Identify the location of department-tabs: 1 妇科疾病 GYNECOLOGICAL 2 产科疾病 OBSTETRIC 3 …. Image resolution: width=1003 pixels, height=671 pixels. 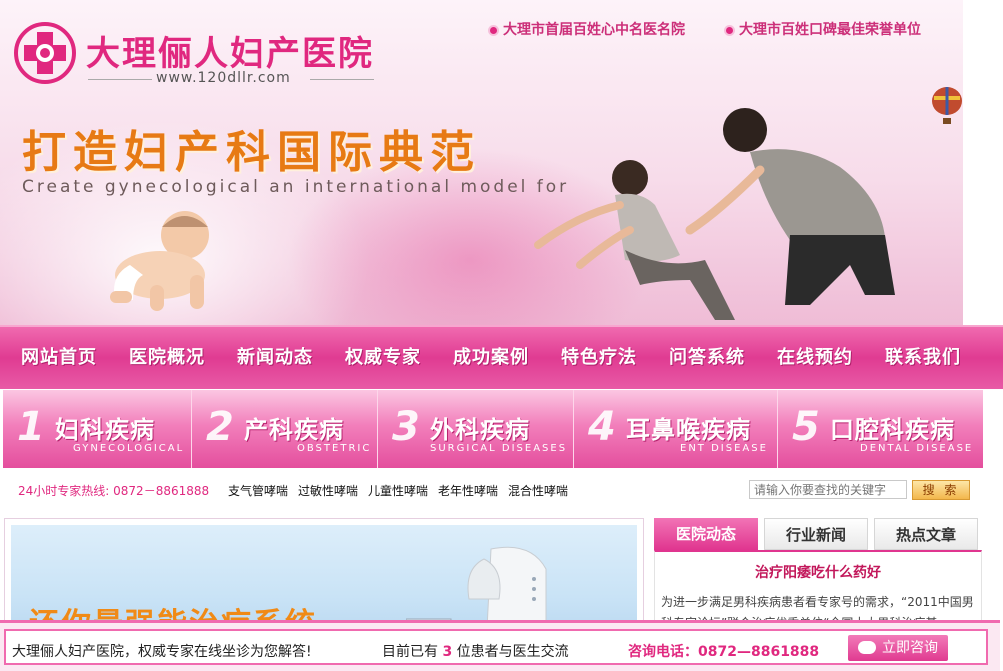
(493, 429).